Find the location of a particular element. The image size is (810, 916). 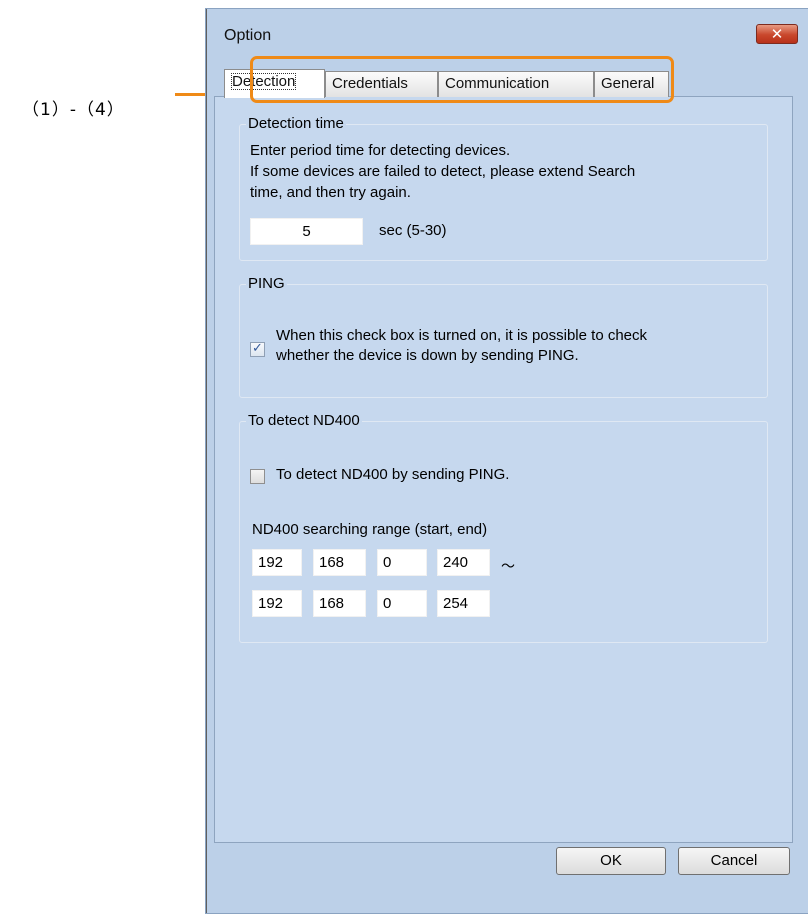

detection-time-desc-1: Enter period time for detecting devices. is located at coordinates (380, 150).